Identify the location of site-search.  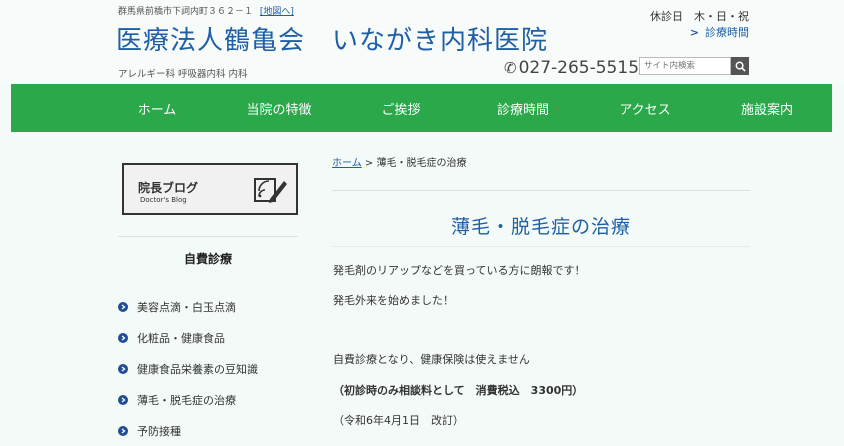
(694, 66).